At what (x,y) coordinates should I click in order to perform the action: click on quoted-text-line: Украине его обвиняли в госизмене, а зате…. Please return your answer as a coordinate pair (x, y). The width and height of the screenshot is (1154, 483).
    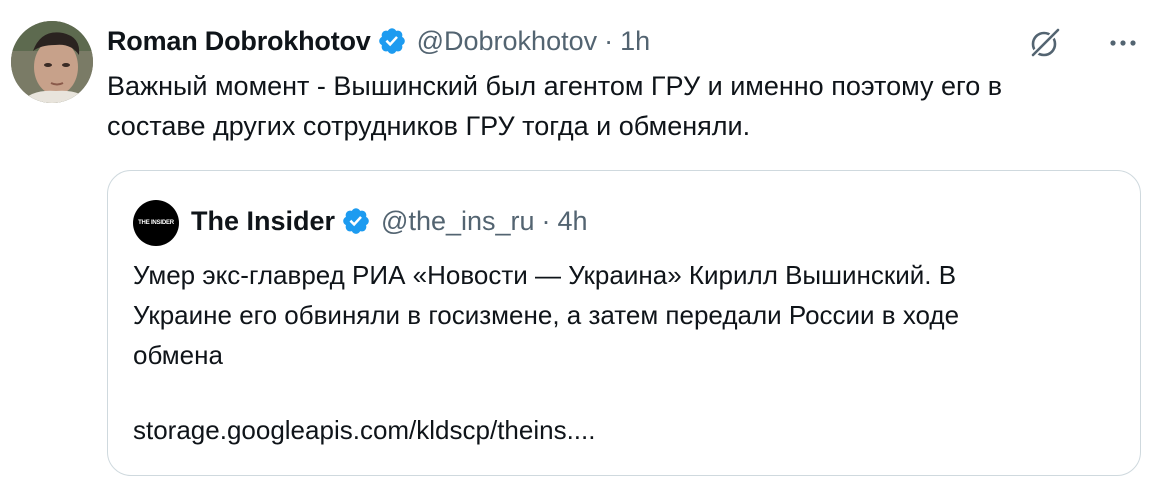
    Looking at the image, I should click on (546, 315).